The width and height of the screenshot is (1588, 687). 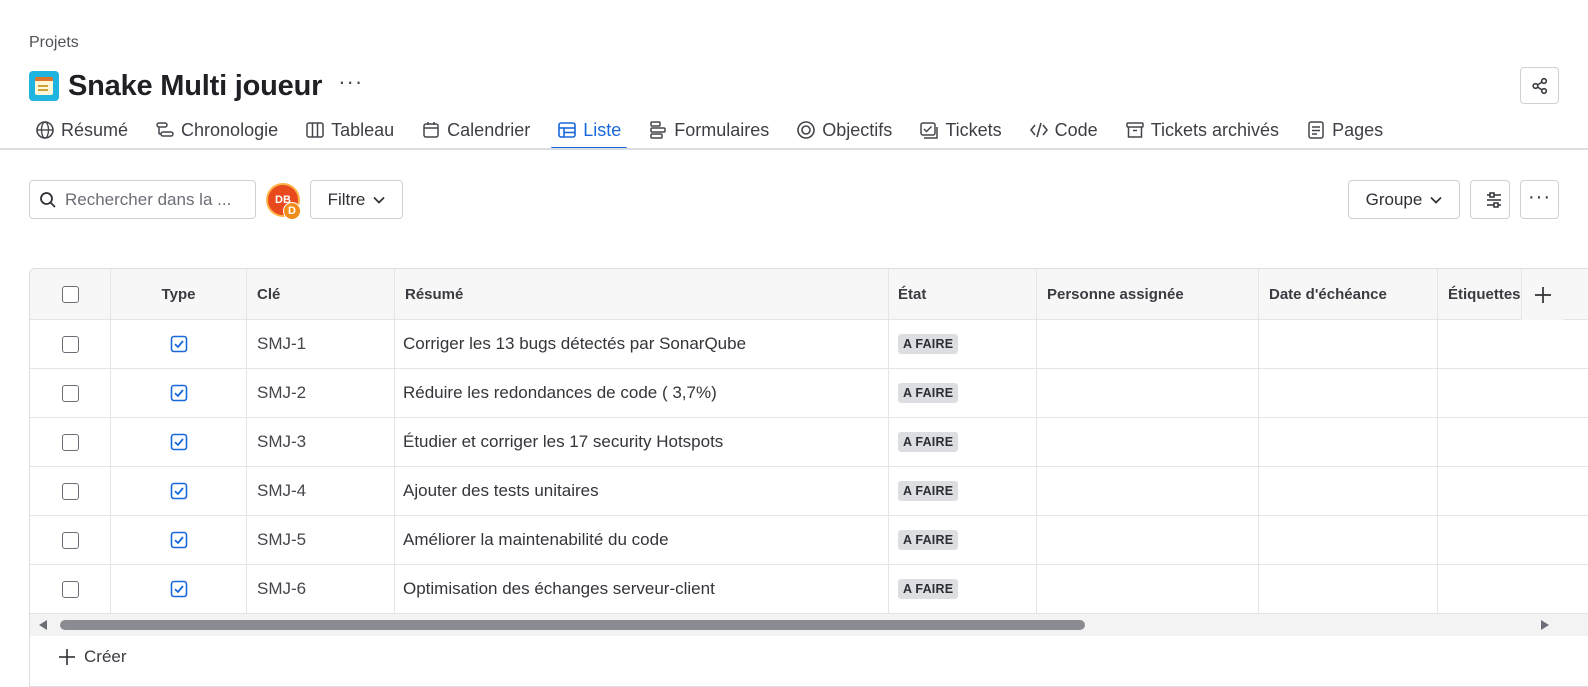 I want to click on share-button, so click(x=1539, y=85).